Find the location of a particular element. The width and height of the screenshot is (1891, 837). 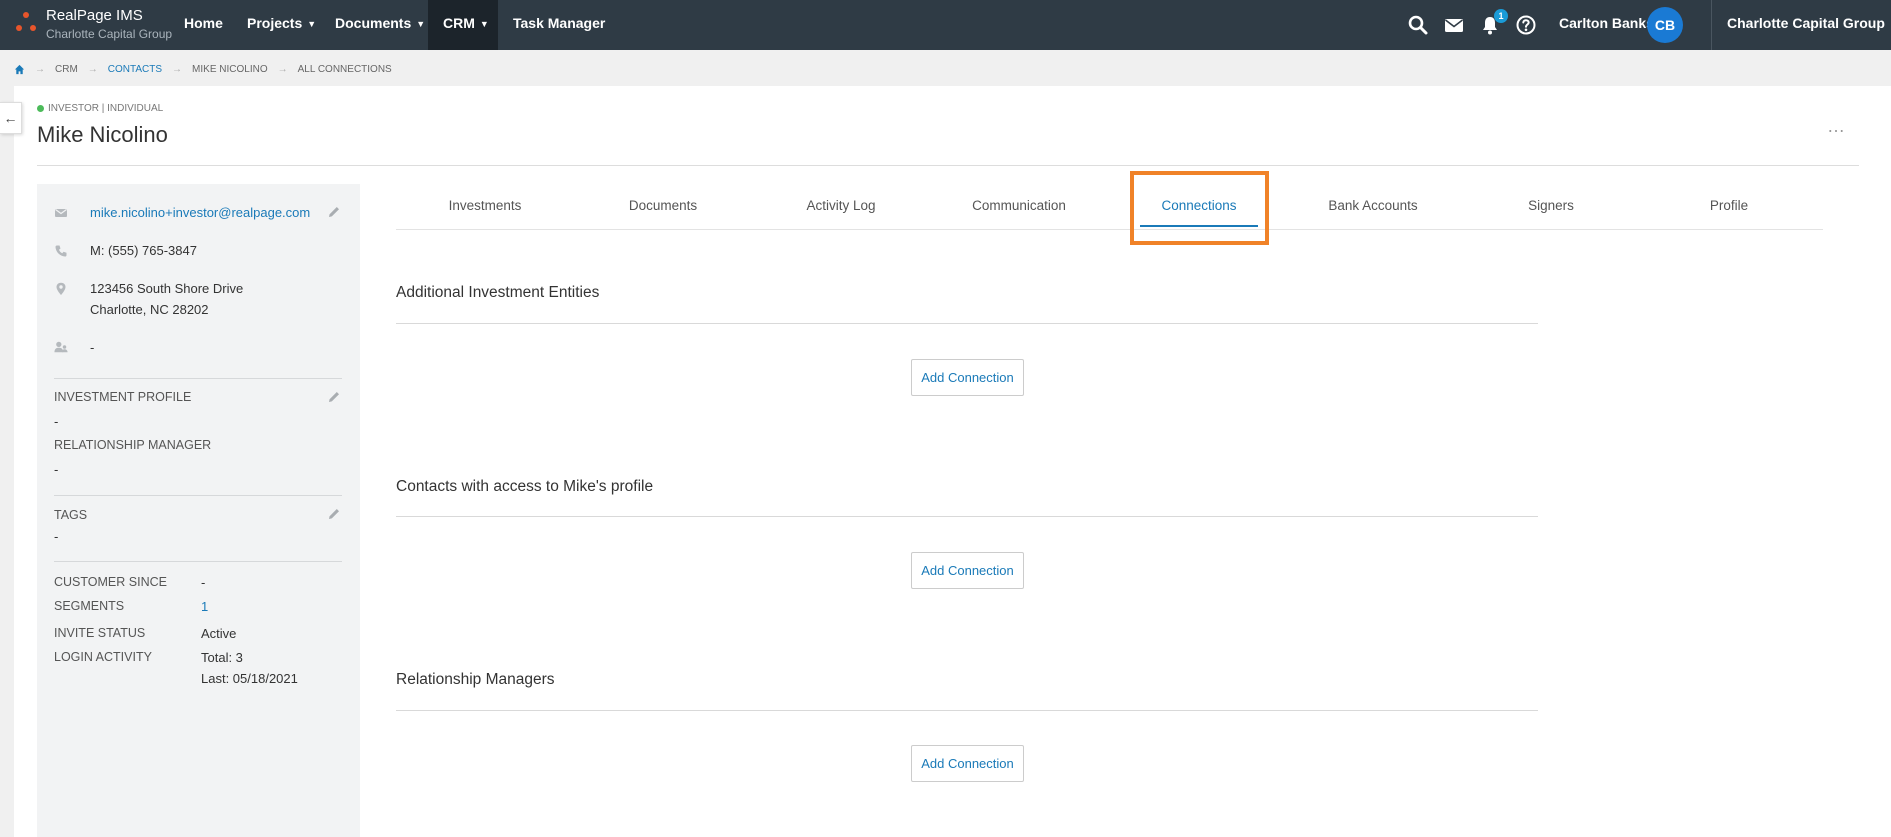

user-name: Carlton Banks is located at coordinates (1606, 23).